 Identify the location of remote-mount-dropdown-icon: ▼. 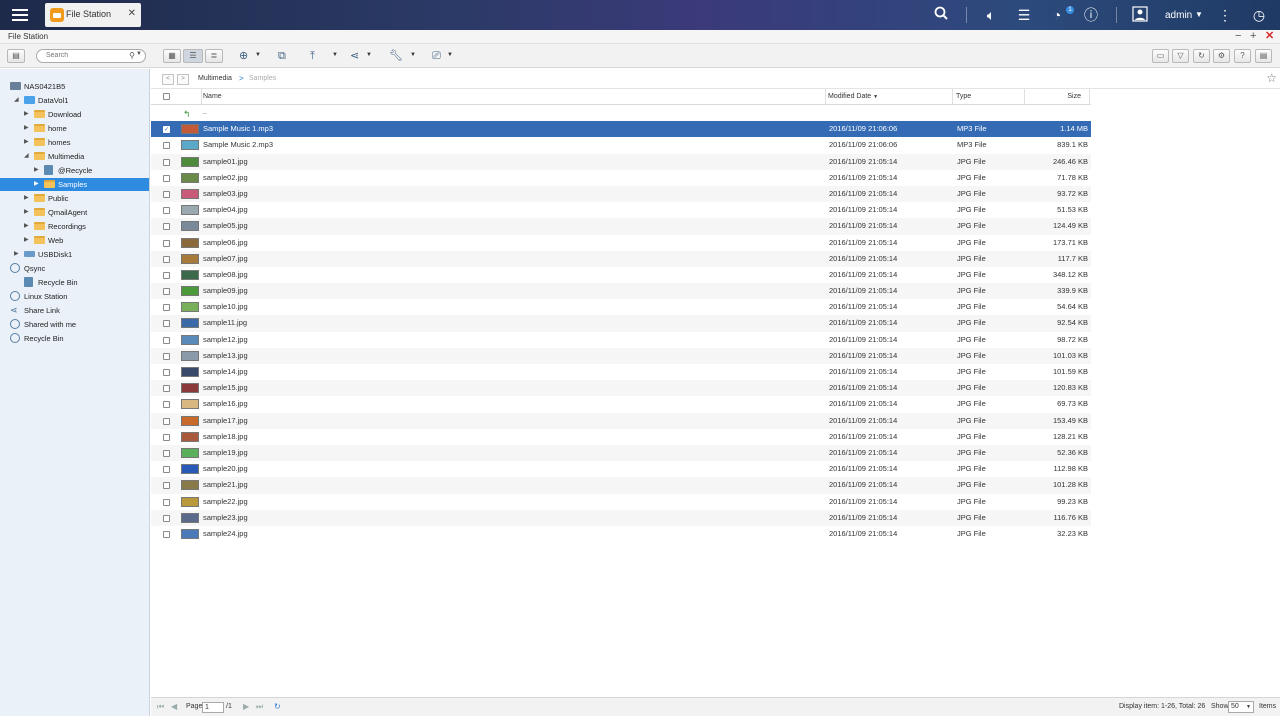
(450, 55).